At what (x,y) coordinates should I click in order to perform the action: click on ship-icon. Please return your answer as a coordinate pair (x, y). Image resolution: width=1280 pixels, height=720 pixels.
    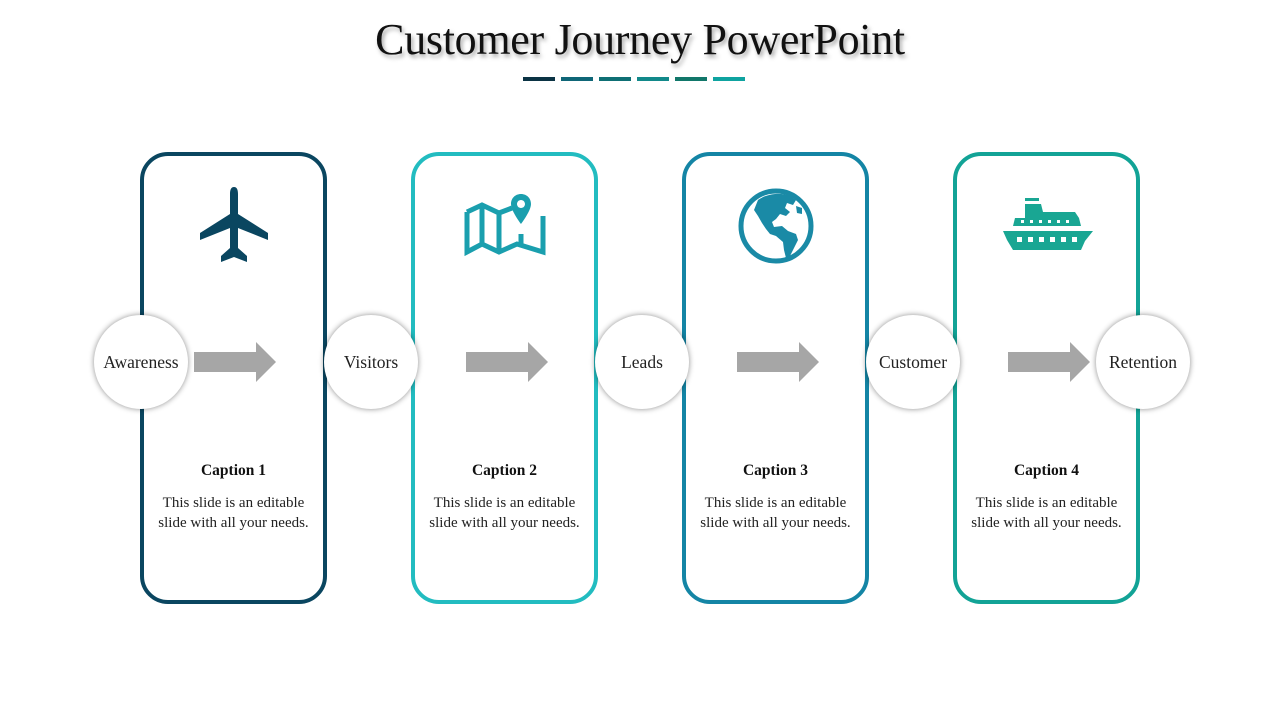
    Looking at the image, I should click on (1046, 226).